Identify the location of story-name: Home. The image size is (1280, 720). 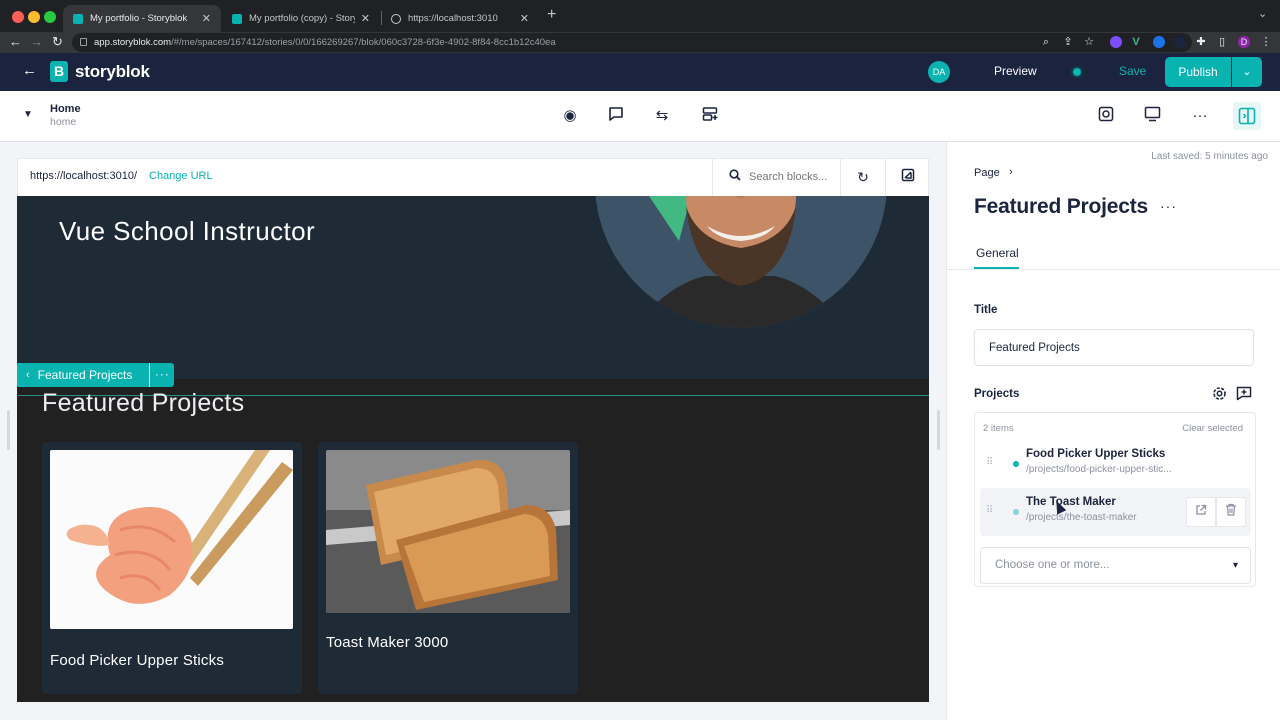
(65, 109).